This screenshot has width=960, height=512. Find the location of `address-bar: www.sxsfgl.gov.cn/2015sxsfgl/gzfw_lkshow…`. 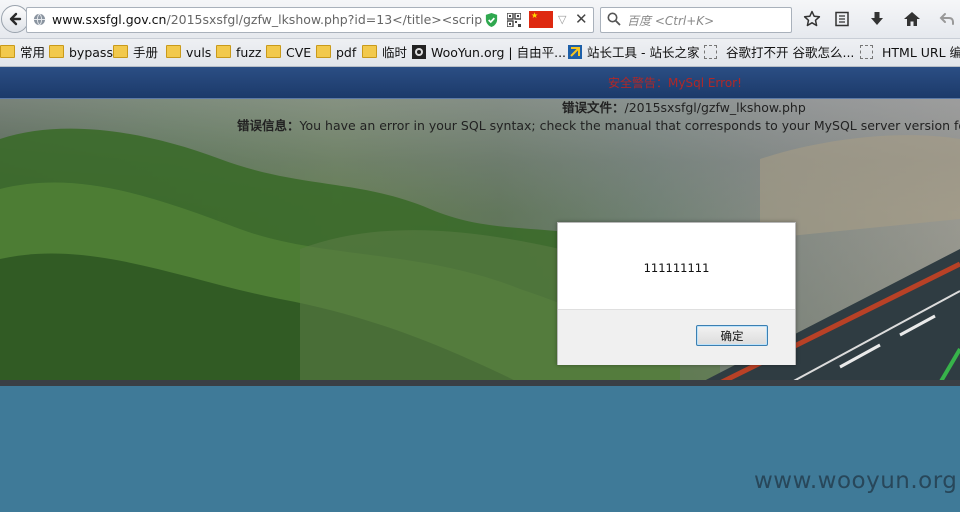

address-bar: www.sxsfgl.gov.cn/2015sxsfgl/gzfw_lkshow… is located at coordinates (310, 20).